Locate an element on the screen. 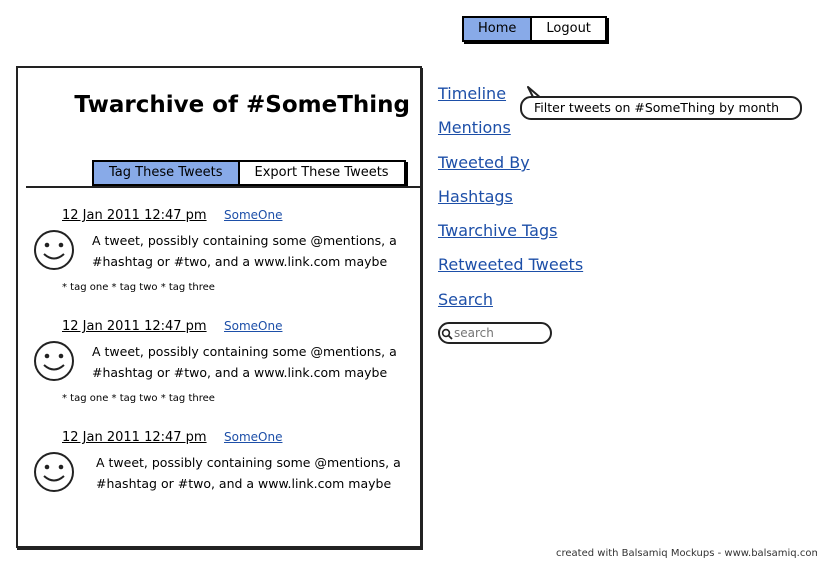  divider is located at coordinates (223, 187).